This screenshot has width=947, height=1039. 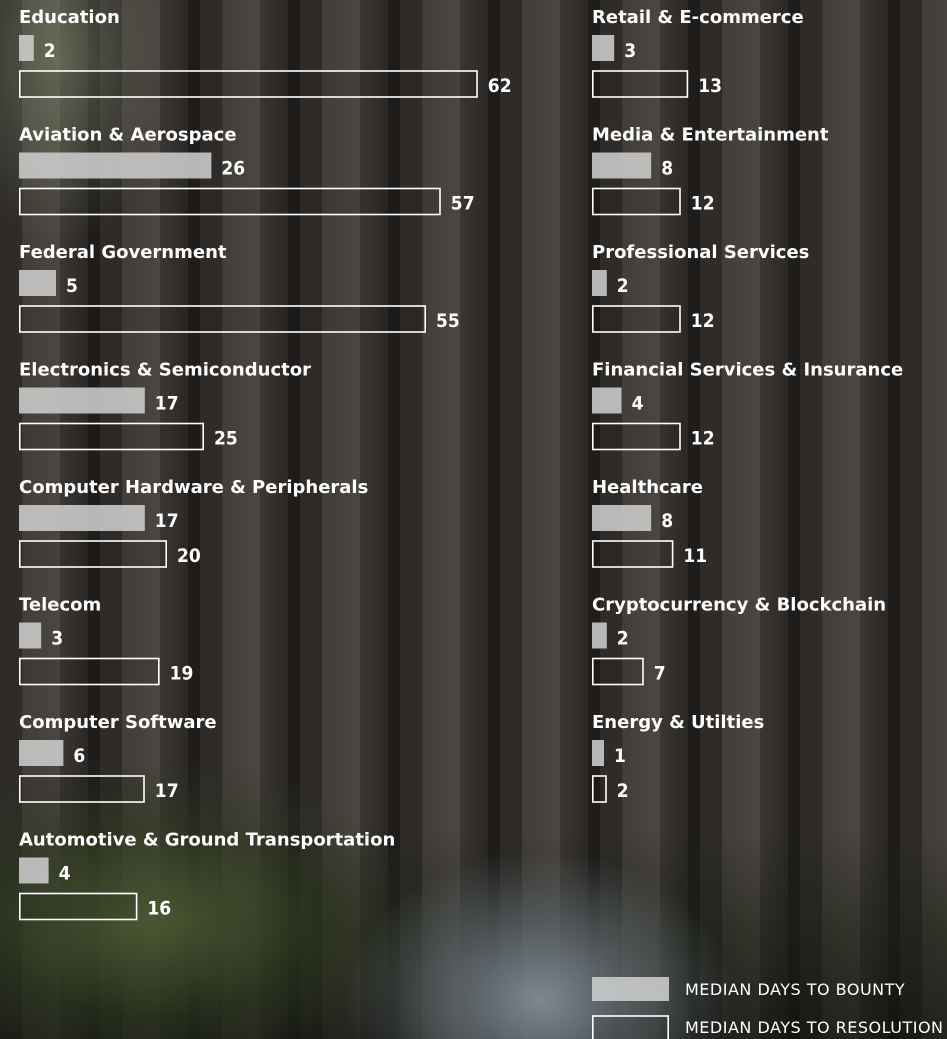 What do you see at coordinates (207, 840) in the screenshot?
I see `category-label: Automotive & Ground Transportation` at bounding box center [207, 840].